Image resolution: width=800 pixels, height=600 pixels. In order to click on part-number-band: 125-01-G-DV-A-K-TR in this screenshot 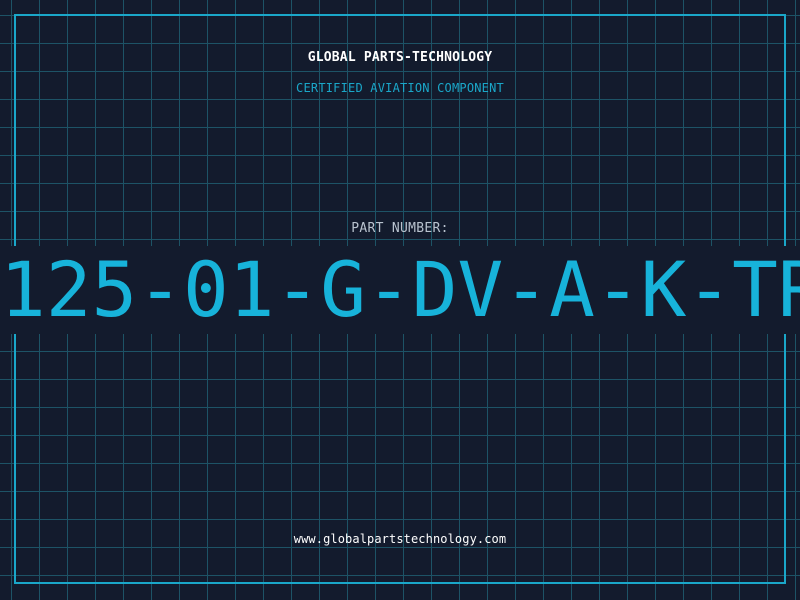, I will do `click(400, 290)`.